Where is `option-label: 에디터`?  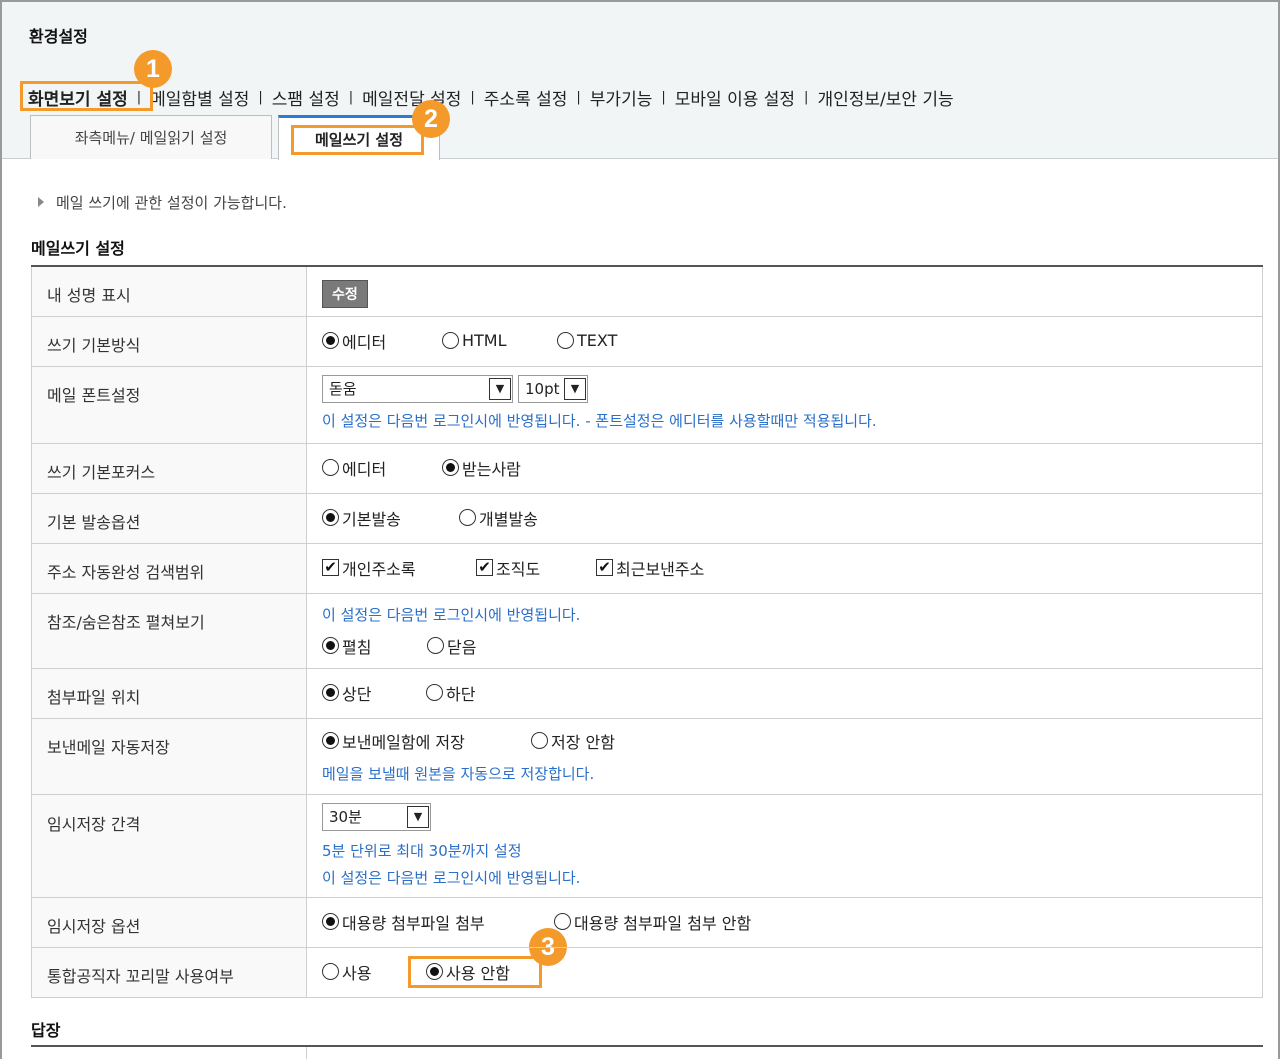
option-label: 에디터 is located at coordinates (364, 342).